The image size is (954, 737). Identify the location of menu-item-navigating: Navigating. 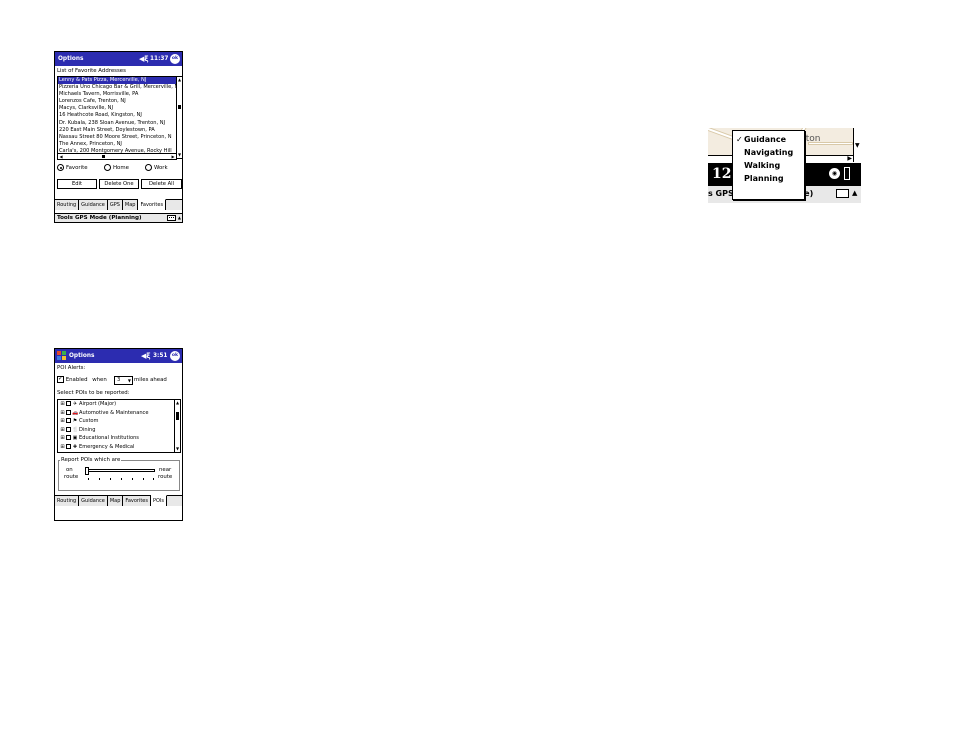
(764, 152).